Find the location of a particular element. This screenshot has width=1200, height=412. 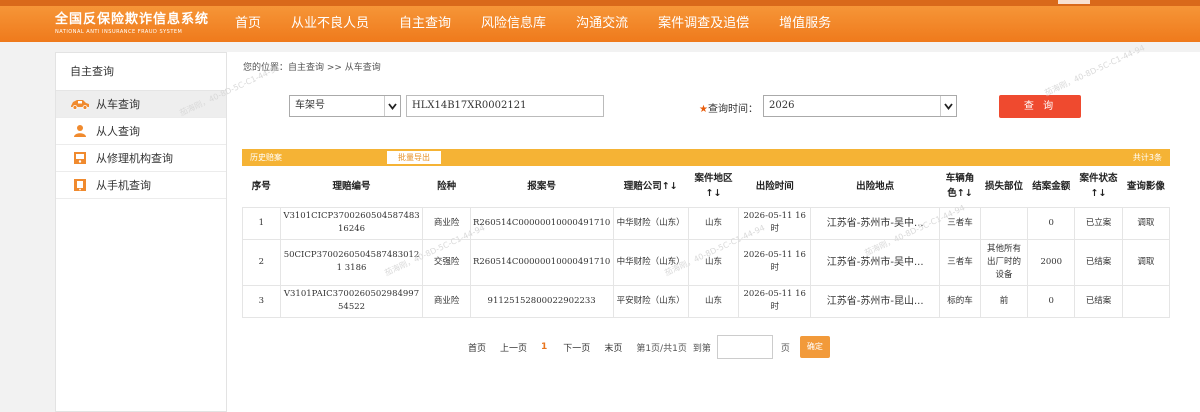

sidebar-title: 自主查询 is located at coordinates (141, 72).